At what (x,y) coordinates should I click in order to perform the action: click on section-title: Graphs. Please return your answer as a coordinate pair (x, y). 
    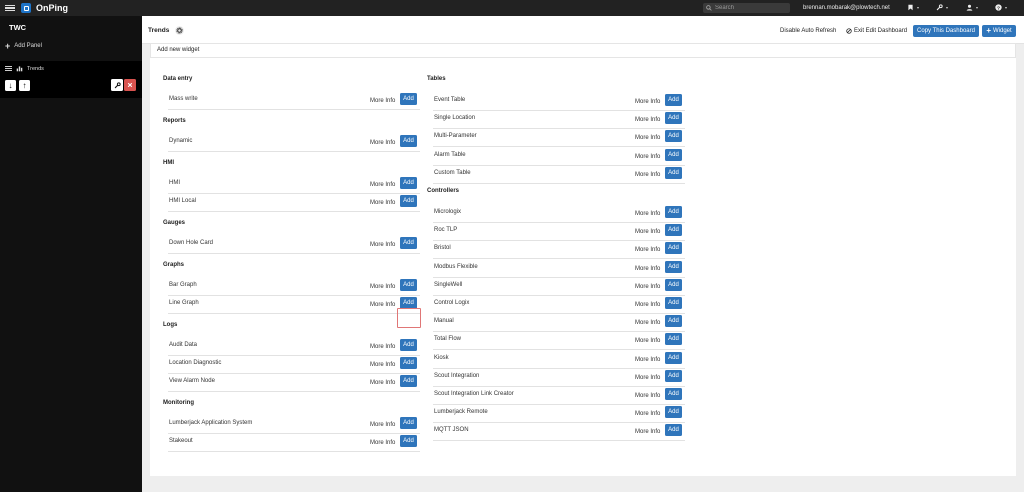
    Looking at the image, I should click on (174, 265).